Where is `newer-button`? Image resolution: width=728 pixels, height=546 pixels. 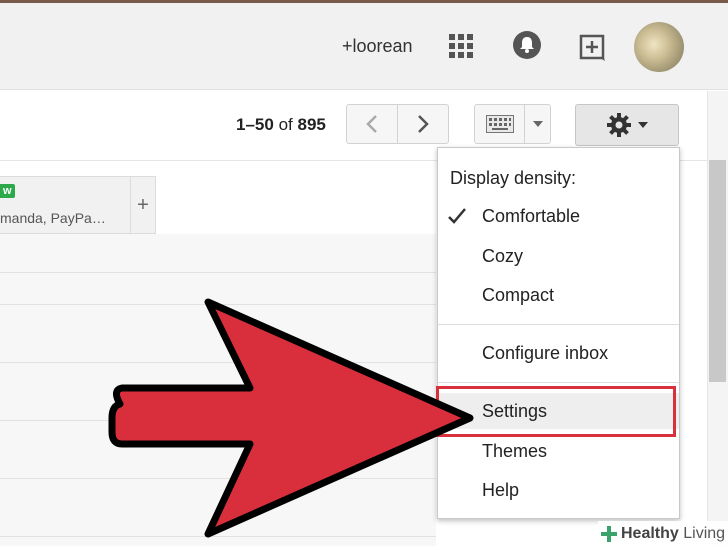 newer-button is located at coordinates (372, 124).